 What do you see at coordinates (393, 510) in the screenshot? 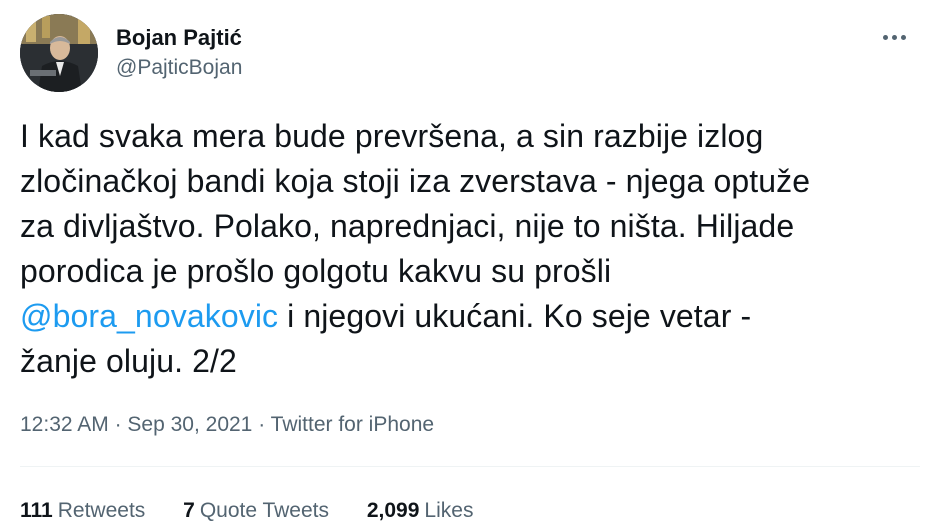
I see `likes-count: 2,099` at bounding box center [393, 510].